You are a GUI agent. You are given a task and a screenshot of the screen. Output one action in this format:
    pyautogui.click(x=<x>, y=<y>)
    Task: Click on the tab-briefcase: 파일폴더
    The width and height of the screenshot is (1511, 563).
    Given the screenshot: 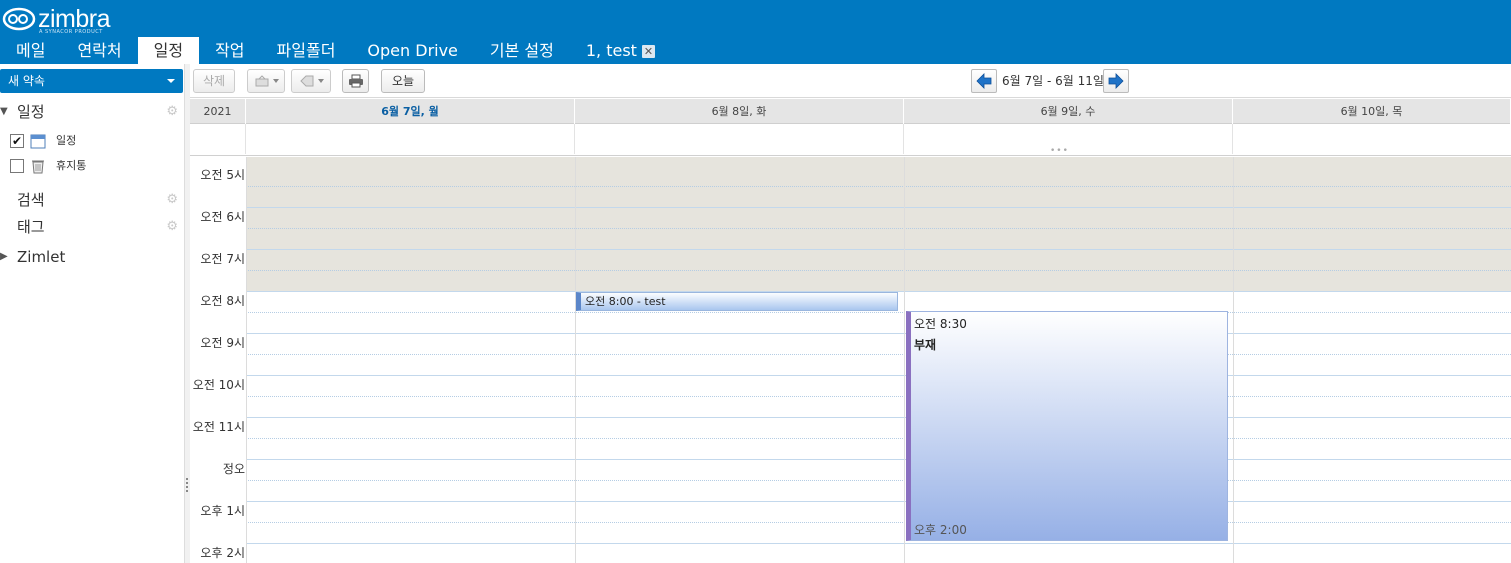 What is the action you would take?
    pyautogui.click(x=306, y=50)
    